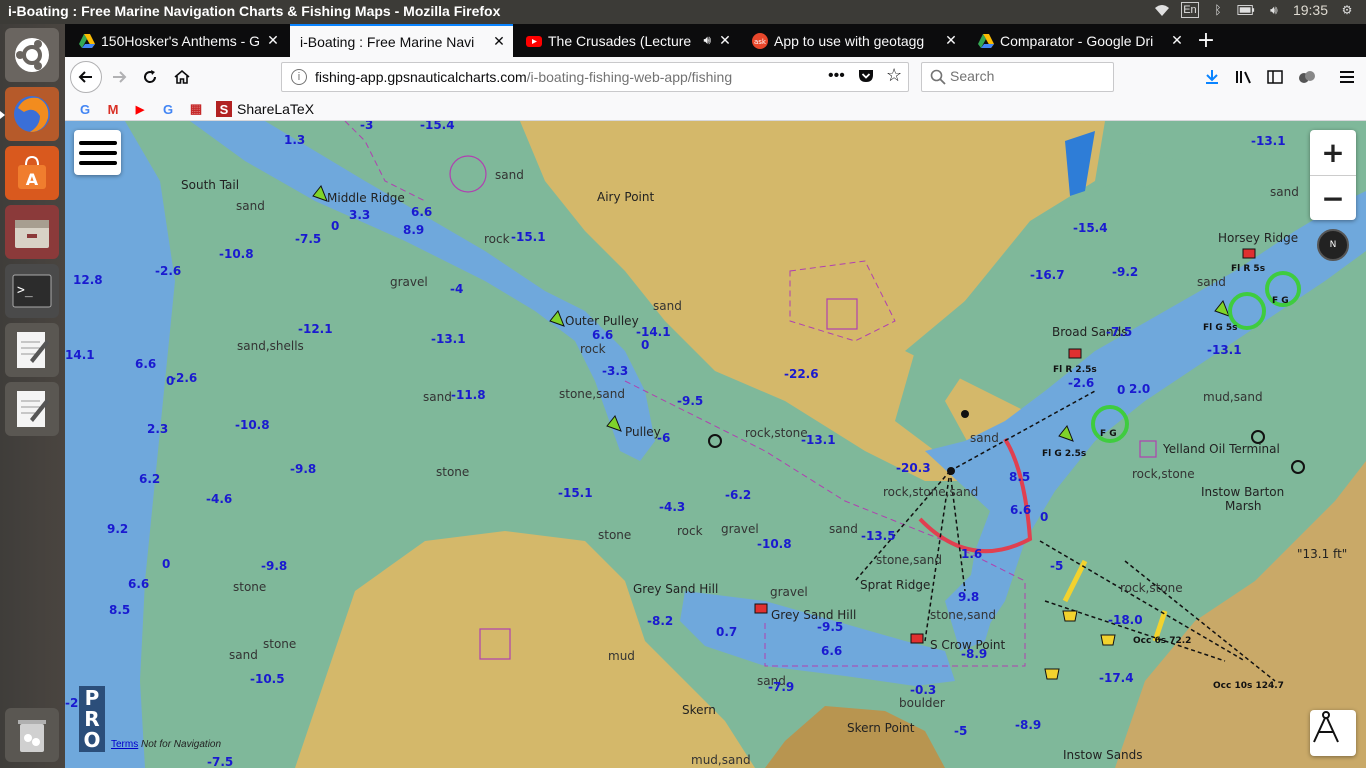 Image resolution: width=1366 pixels, height=768 pixels. What do you see at coordinates (413, 230) in the screenshot?
I see `depth-sounding: 8.9` at bounding box center [413, 230].